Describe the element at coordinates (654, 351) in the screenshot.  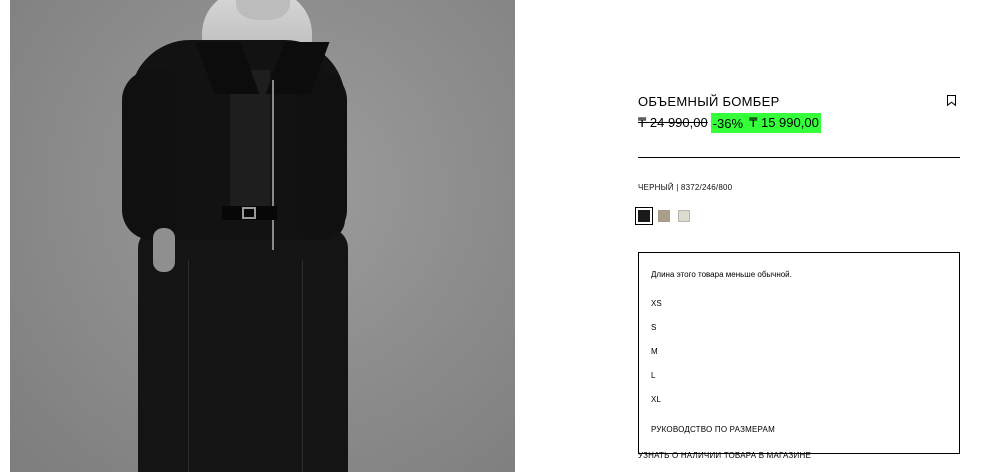
I see `size-option-m: M` at that location.